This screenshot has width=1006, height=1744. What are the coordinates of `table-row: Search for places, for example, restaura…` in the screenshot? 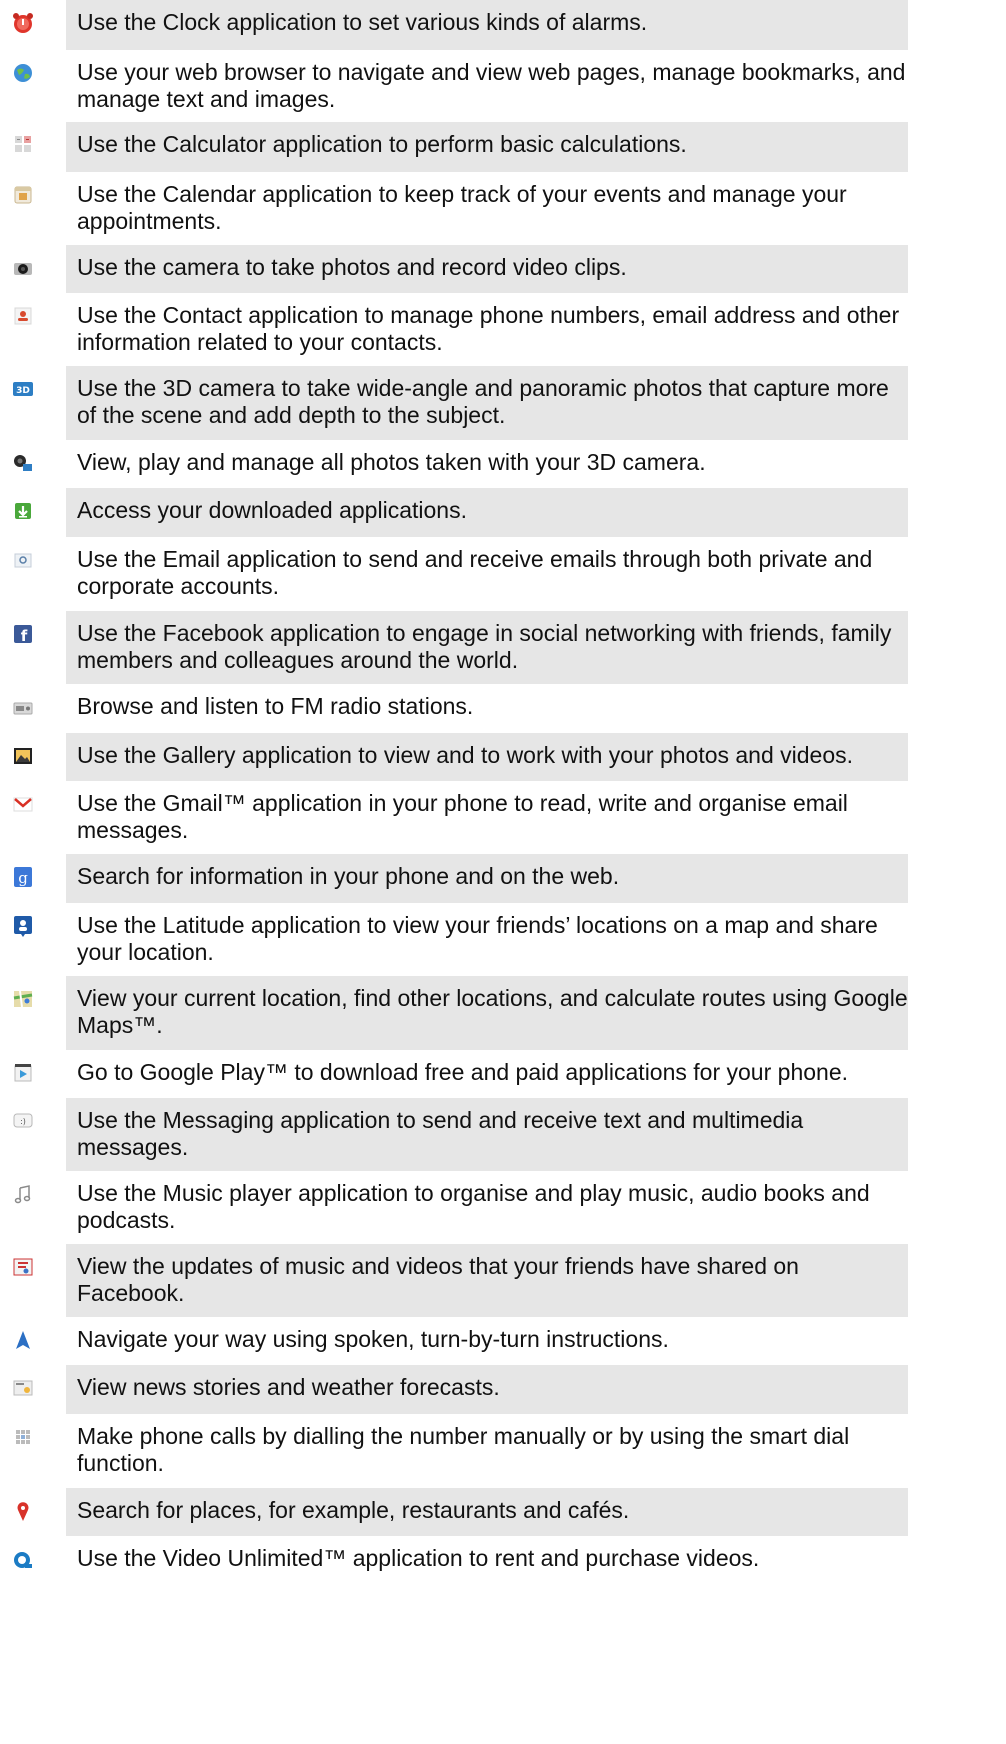 It's located at (503, 1512).